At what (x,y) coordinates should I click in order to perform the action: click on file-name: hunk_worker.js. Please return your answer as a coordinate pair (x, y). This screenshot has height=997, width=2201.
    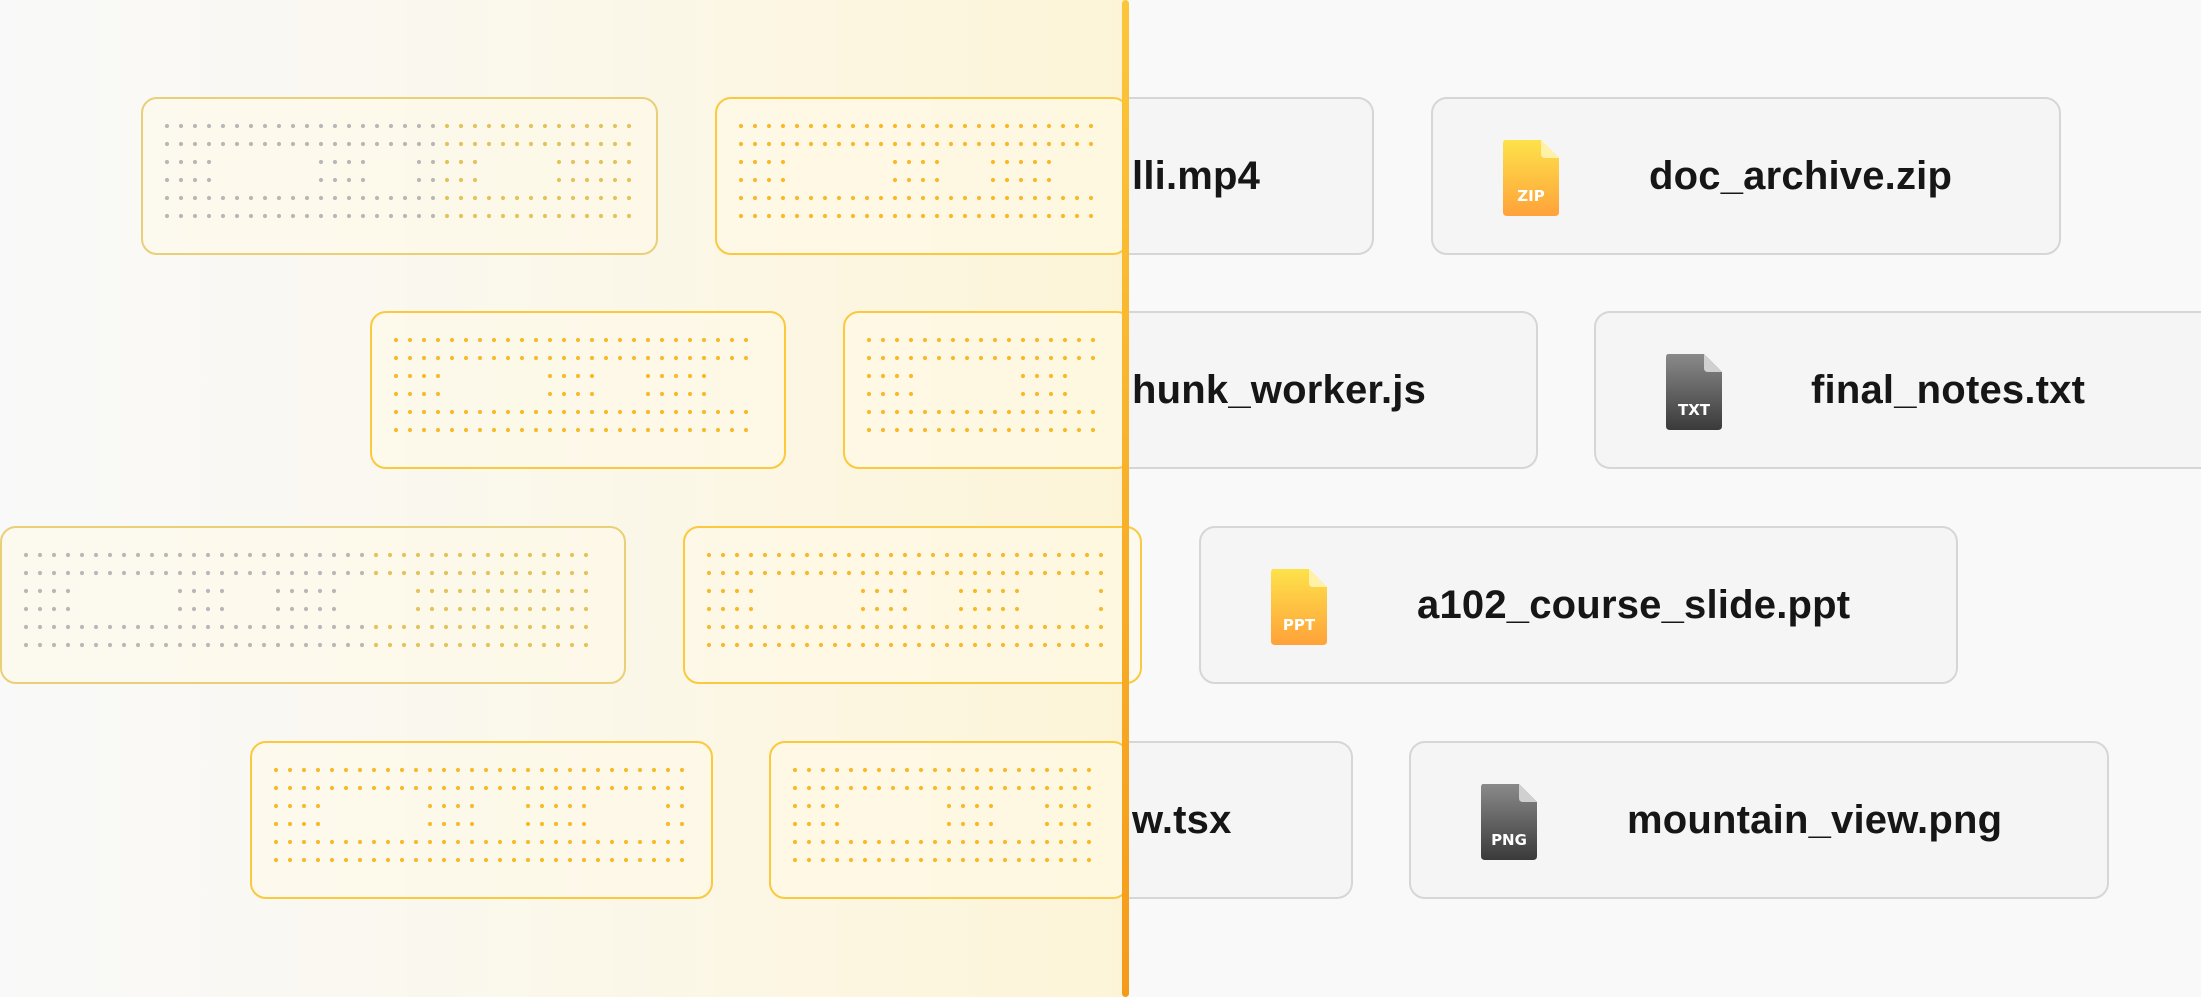
    Looking at the image, I should click on (1279, 390).